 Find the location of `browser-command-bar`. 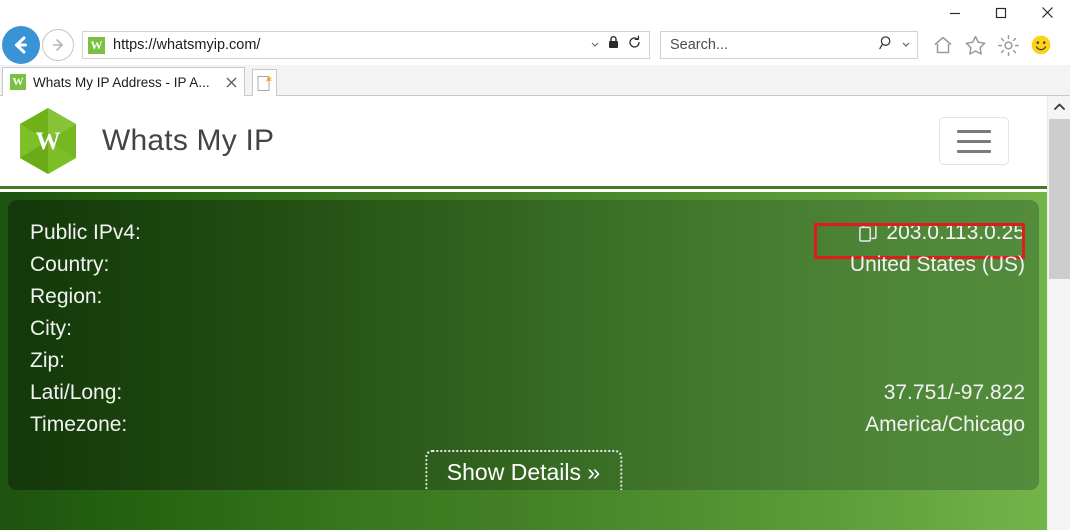

browser-command-bar is located at coordinates (992, 45).